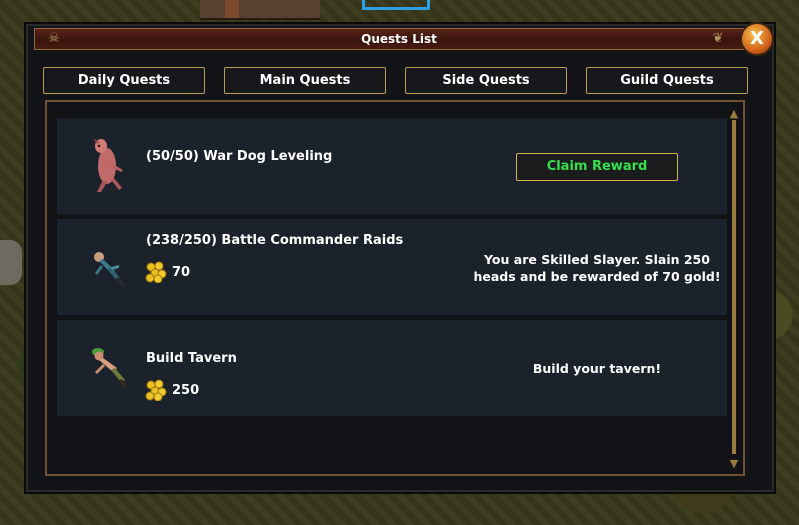 This screenshot has height=525, width=799. What do you see at coordinates (232, 9) in the screenshot?
I see `background-post` at bounding box center [232, 9].